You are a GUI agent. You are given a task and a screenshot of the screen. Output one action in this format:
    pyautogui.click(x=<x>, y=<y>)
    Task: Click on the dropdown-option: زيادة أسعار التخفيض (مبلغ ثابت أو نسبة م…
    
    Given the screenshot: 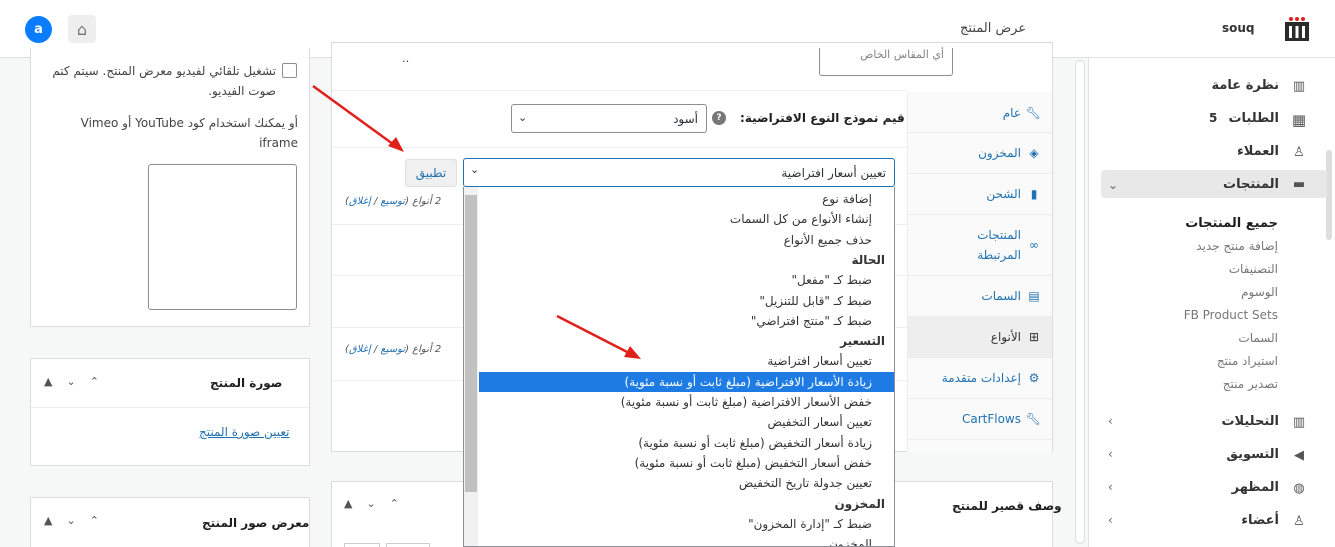 What is the action you would take?
    pyautogui.click(x=686, y=443)
    